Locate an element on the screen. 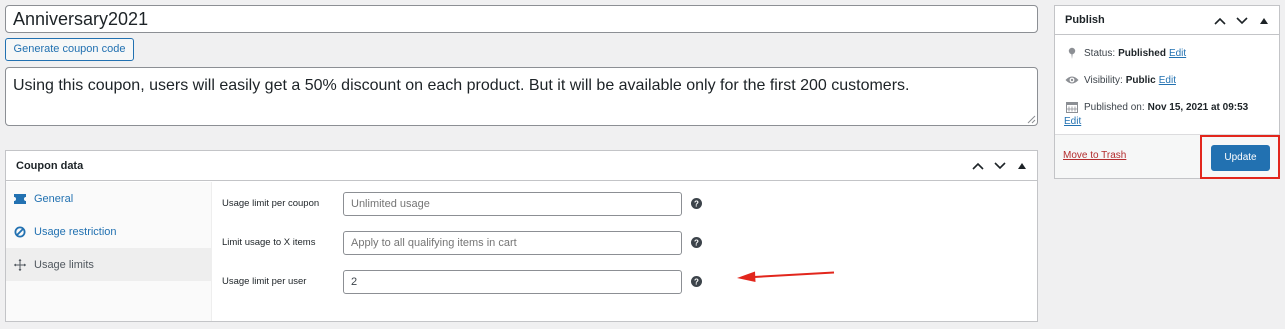 This screenshot has height=329, width=1285. published-on-edit-line: Edit is located at coordinates (1072, 121).